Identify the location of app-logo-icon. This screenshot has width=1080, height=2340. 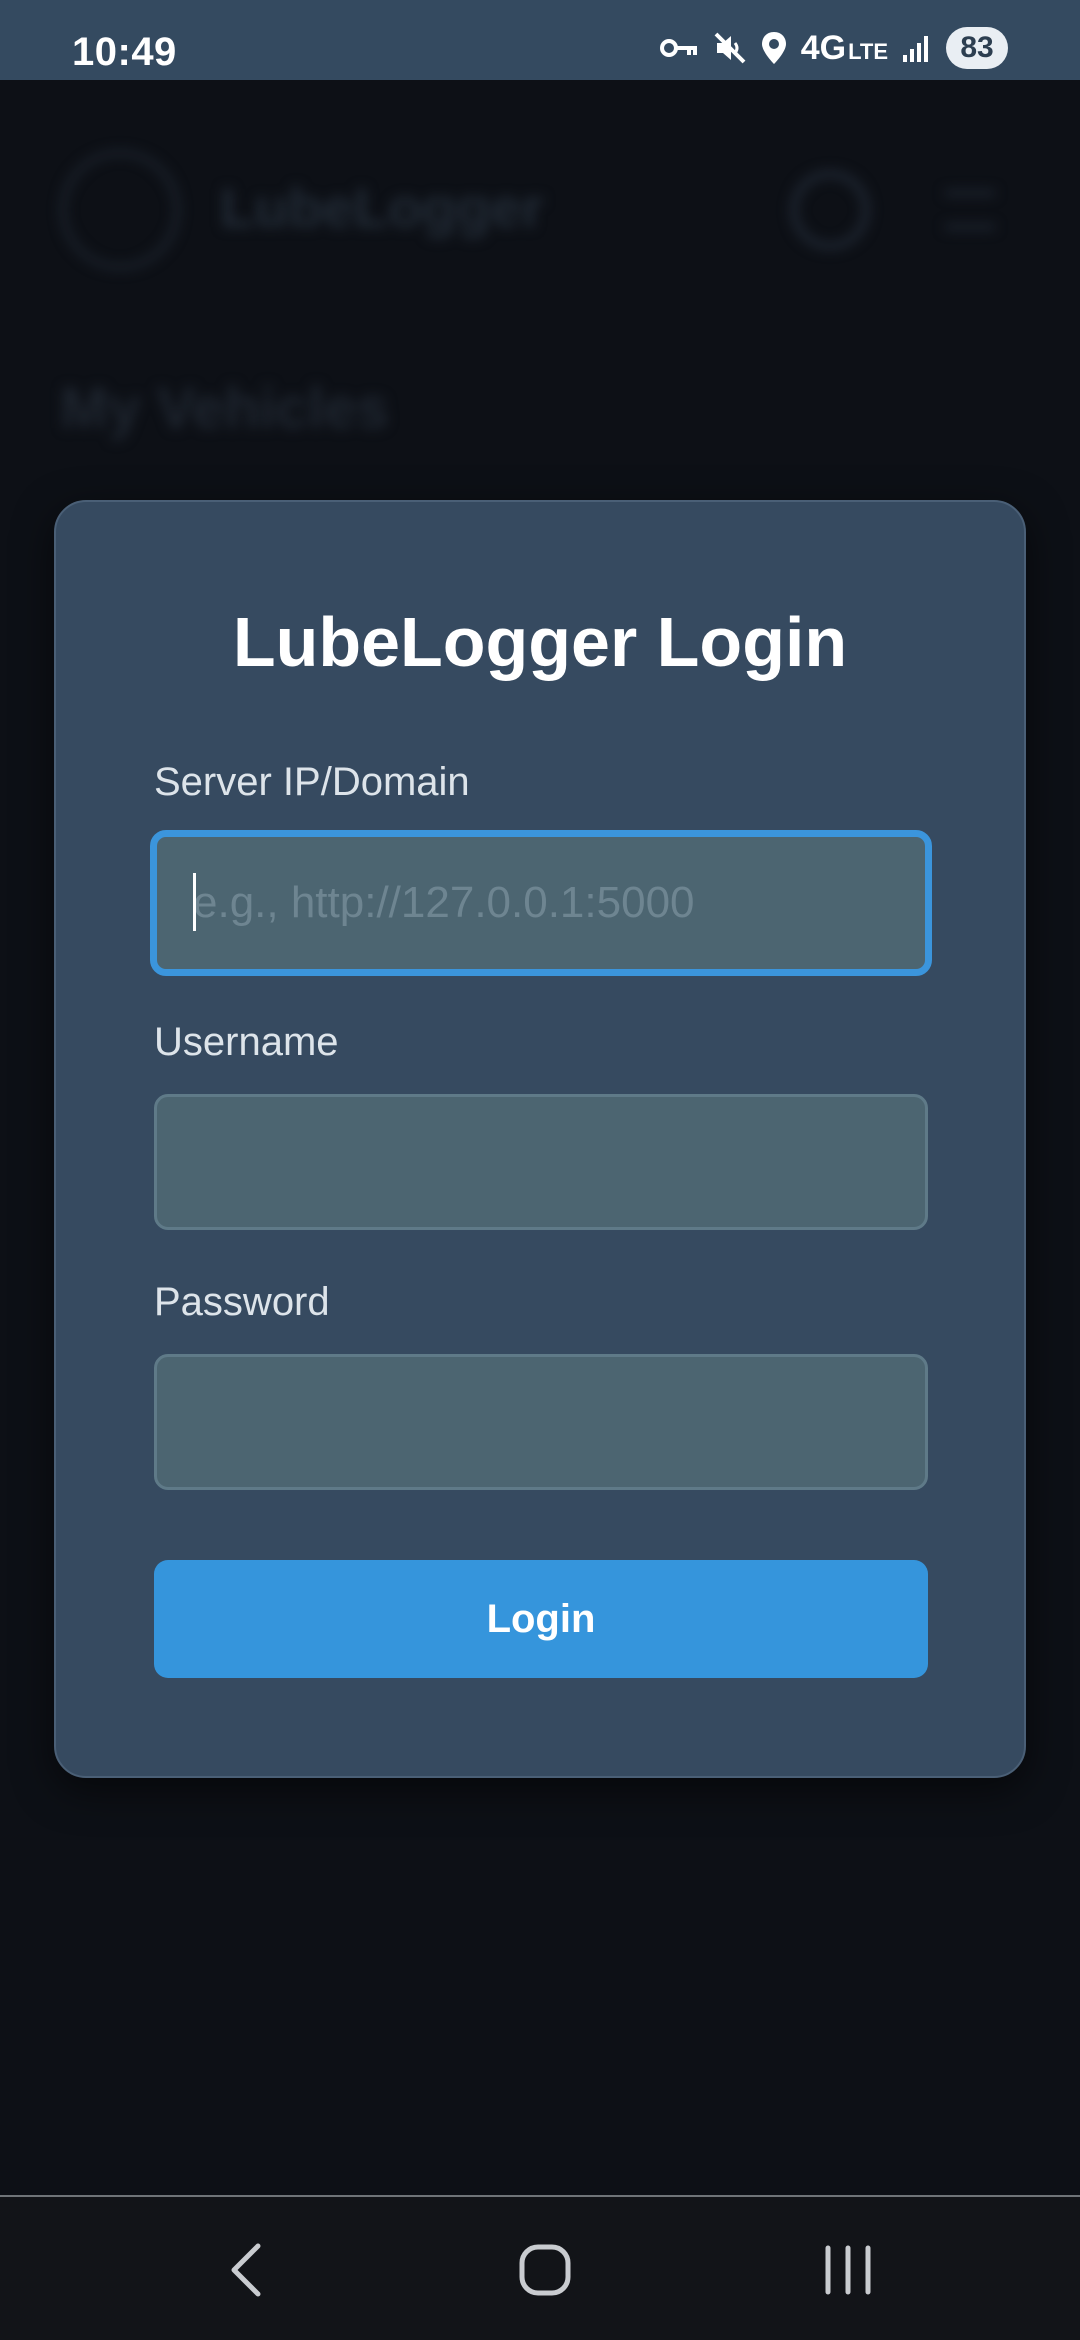
(120, 210).